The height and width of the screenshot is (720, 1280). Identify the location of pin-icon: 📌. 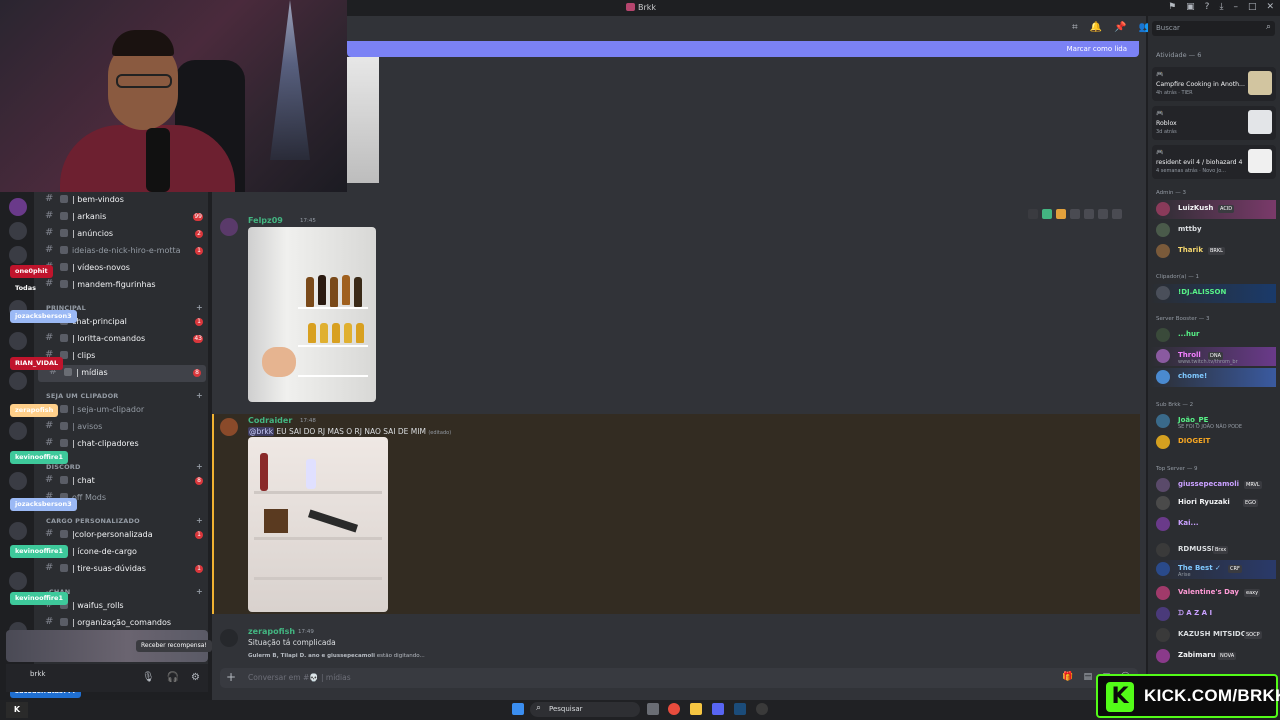
(1120, 27).